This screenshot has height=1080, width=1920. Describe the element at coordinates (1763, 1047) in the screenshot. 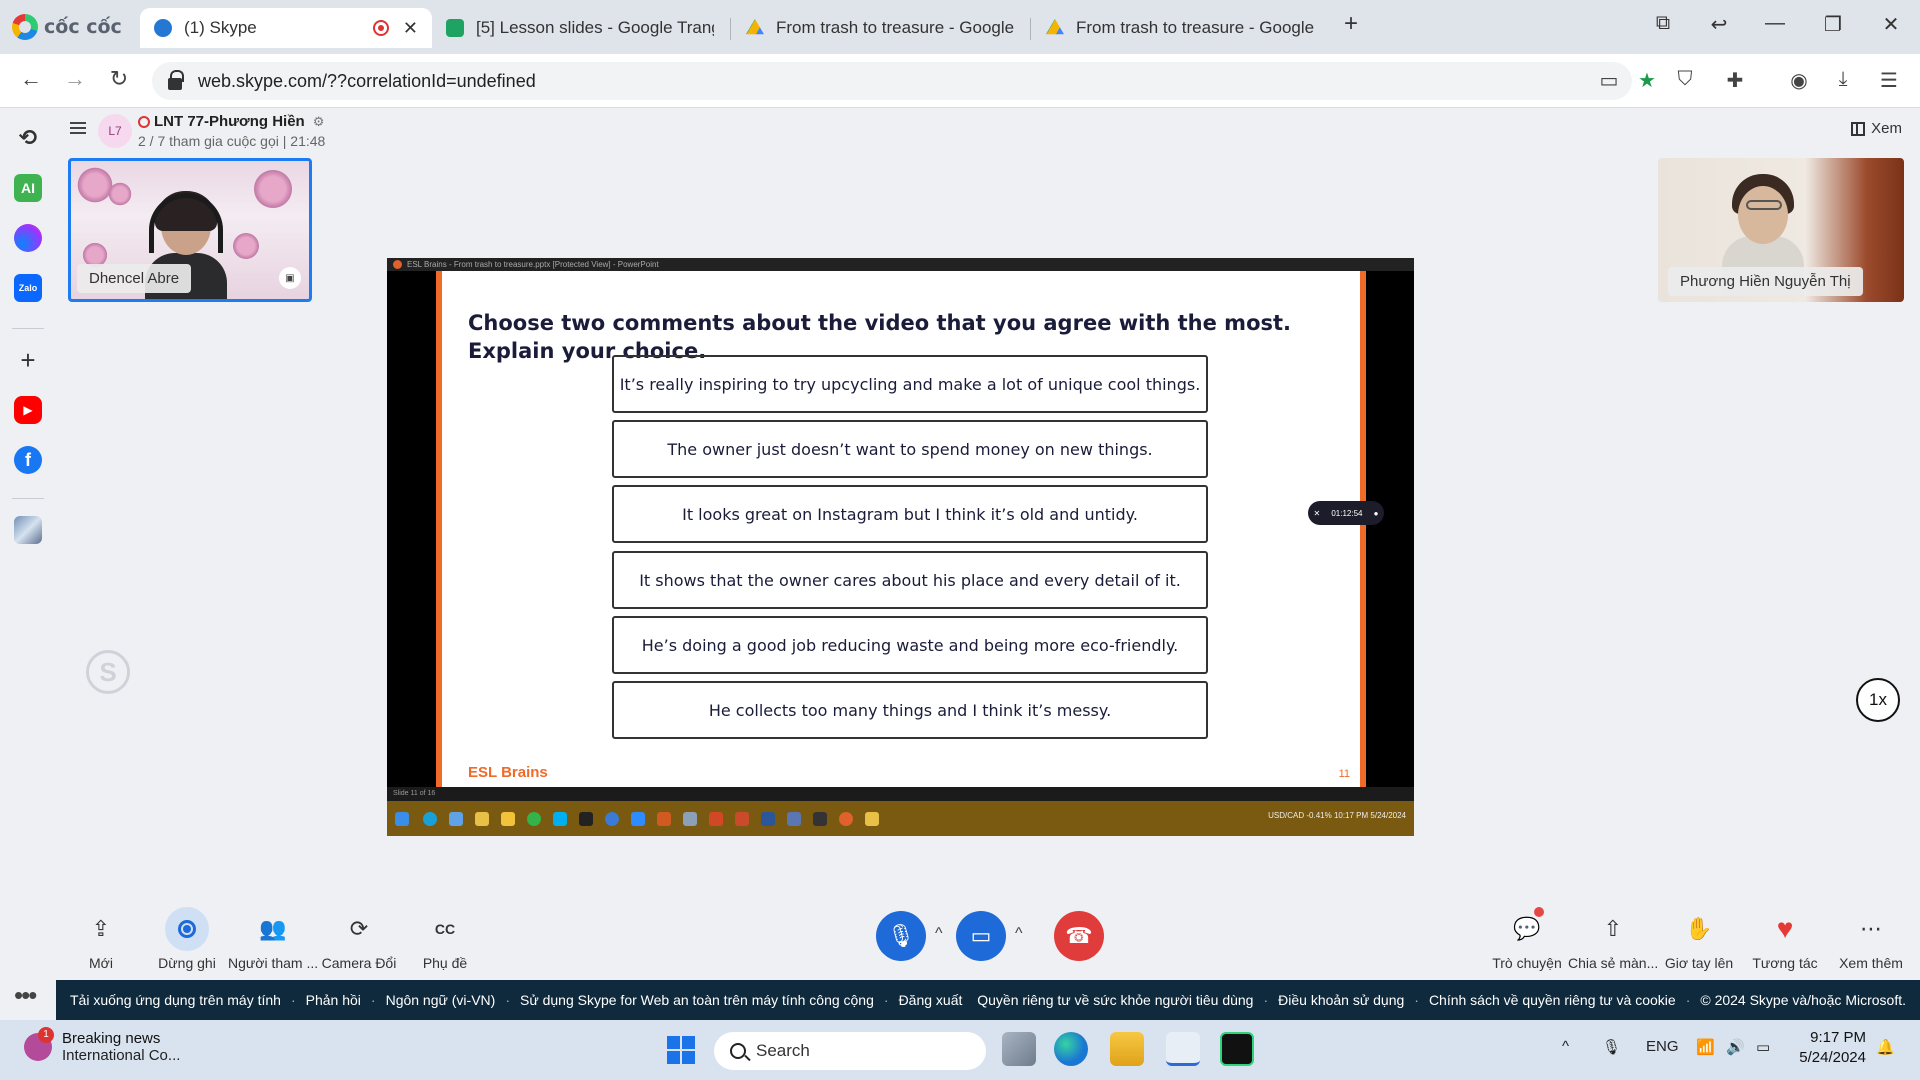

I see `battery-icon: ▭` at that location.